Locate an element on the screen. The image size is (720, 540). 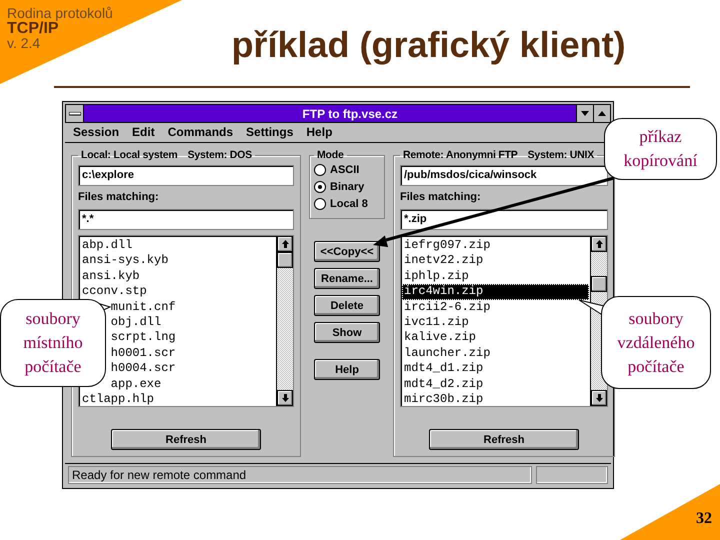
file-item: ansi-sys.kyb is located at coordinates (124, 261).